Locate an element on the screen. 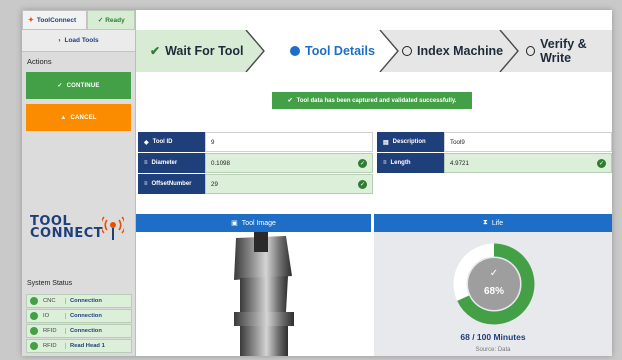  wireless-signal-icon is located at coordinates (113, 228).